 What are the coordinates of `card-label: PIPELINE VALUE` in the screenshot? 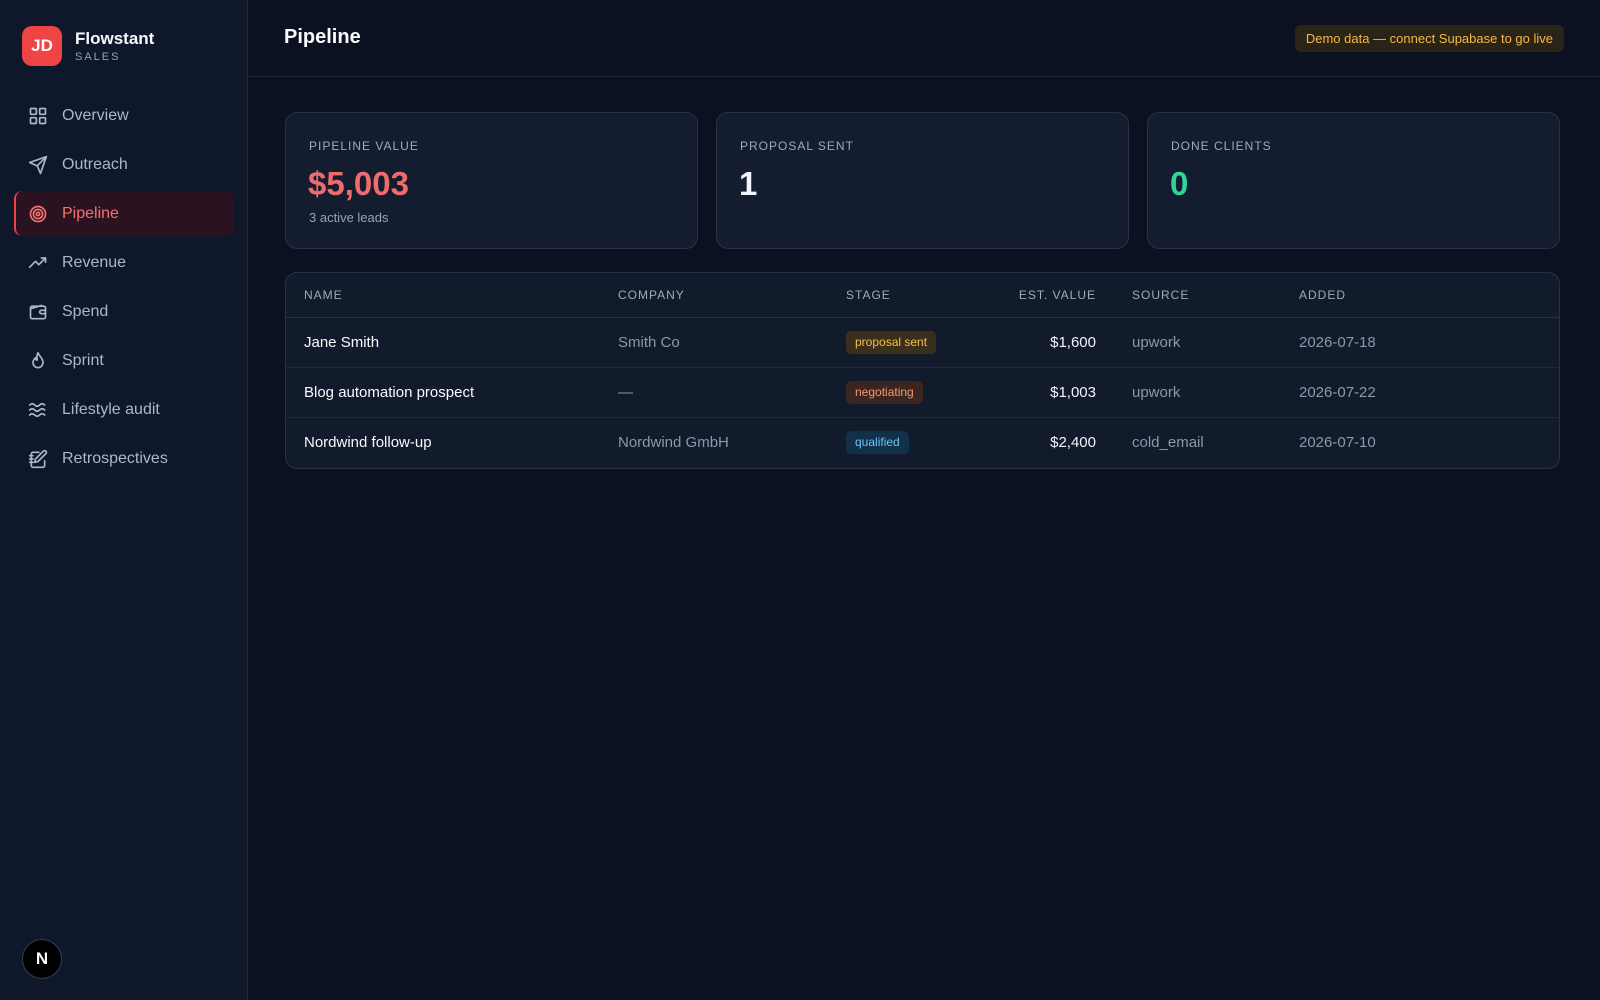 It's located at (364, 146).